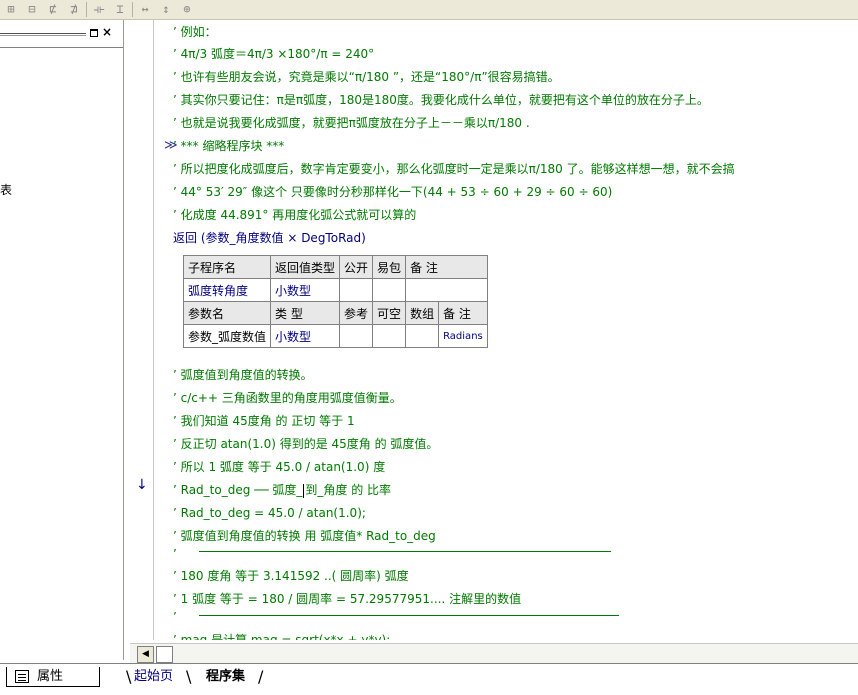 The height and width of the screenshot is (695, 858). Describe the element at coordinates (389, 267) in the screenshot. I see `col-easy-package: 易包` at that location.